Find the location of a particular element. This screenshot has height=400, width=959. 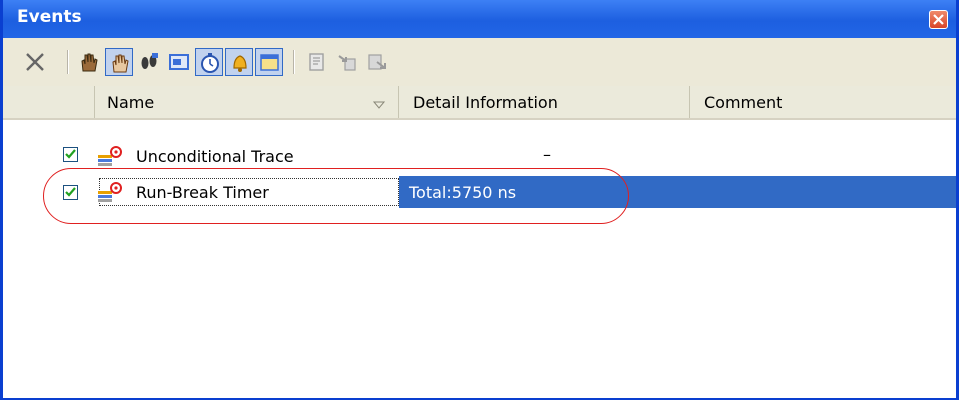

column-header-name: Name is located at coordinates (247, 102).